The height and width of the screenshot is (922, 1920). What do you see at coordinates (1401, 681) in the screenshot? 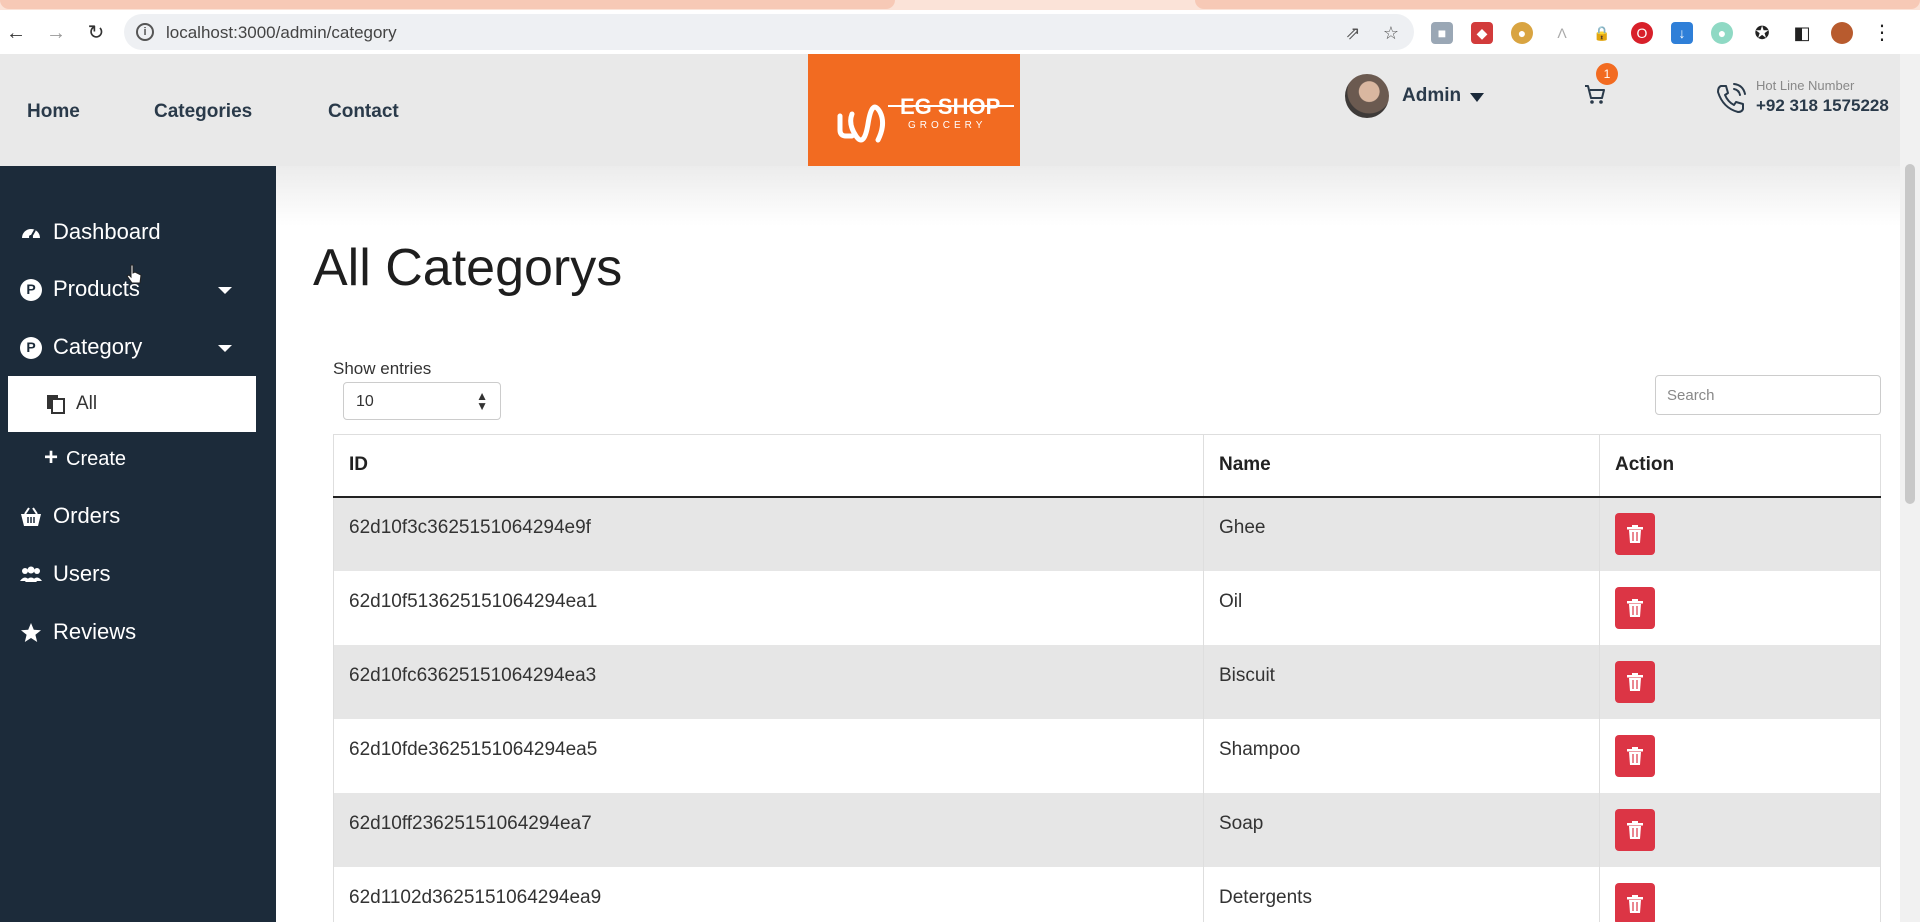
I see `category-name-cell: Biscuit` at bounding box center [1401, 681].